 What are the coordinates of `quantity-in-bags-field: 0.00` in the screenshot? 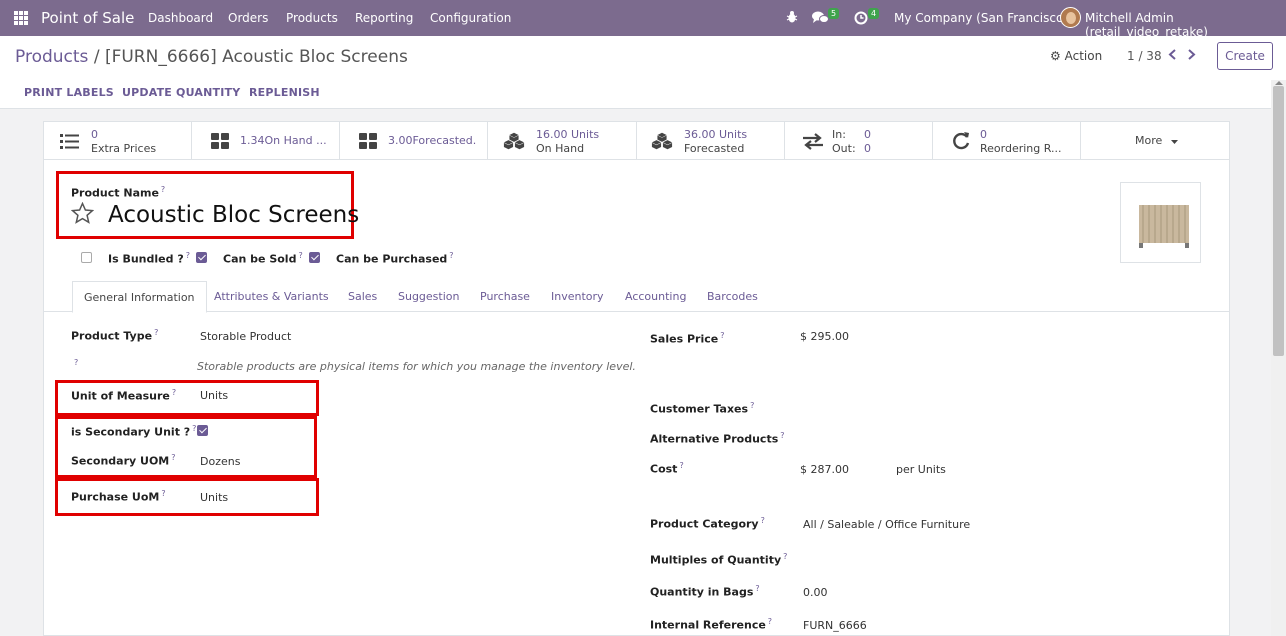 It's located at (815, 592).